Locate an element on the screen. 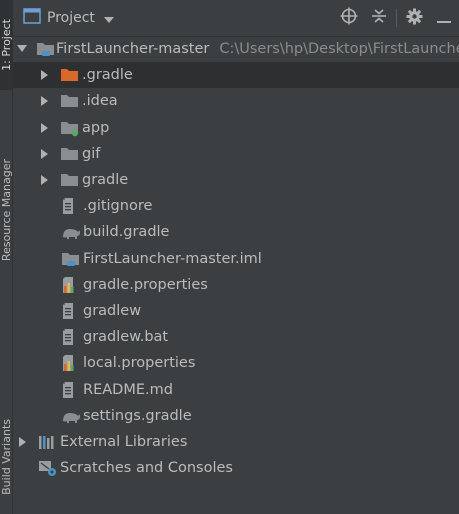 The height and width of the screenshot is (514, 459). iml-file-icon is located at coordinates (72, 259).